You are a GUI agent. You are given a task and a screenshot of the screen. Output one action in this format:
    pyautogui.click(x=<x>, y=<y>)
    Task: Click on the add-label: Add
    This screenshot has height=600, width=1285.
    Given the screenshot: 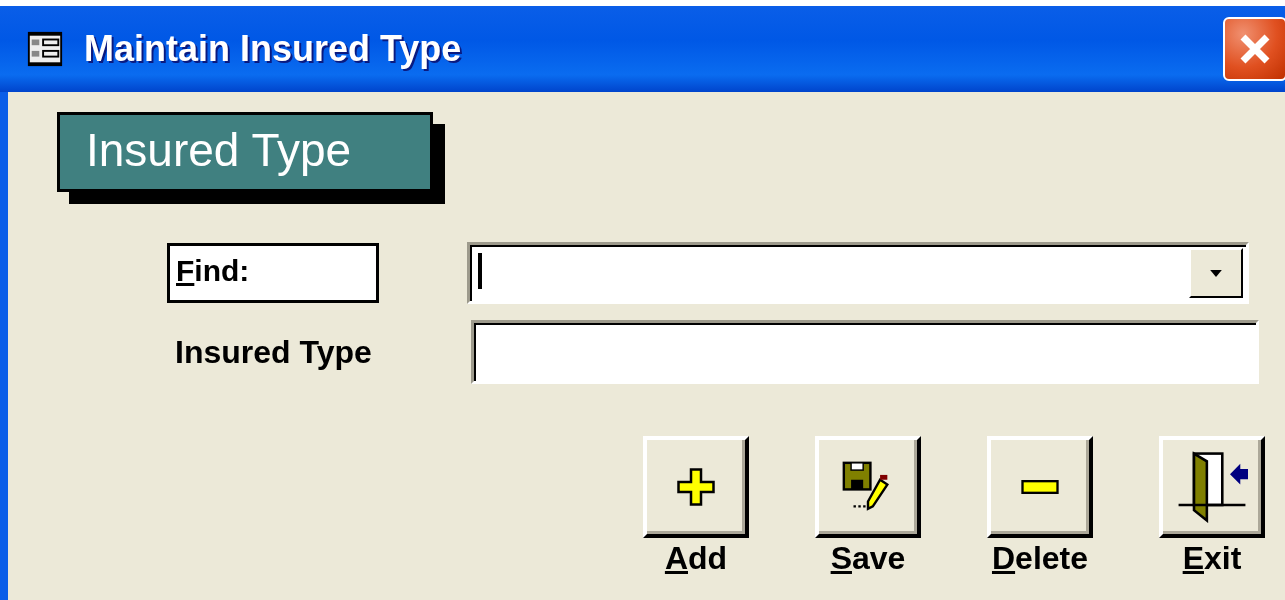 What is the action you would take?
    pyautogui.click(x=696, y=558)
    